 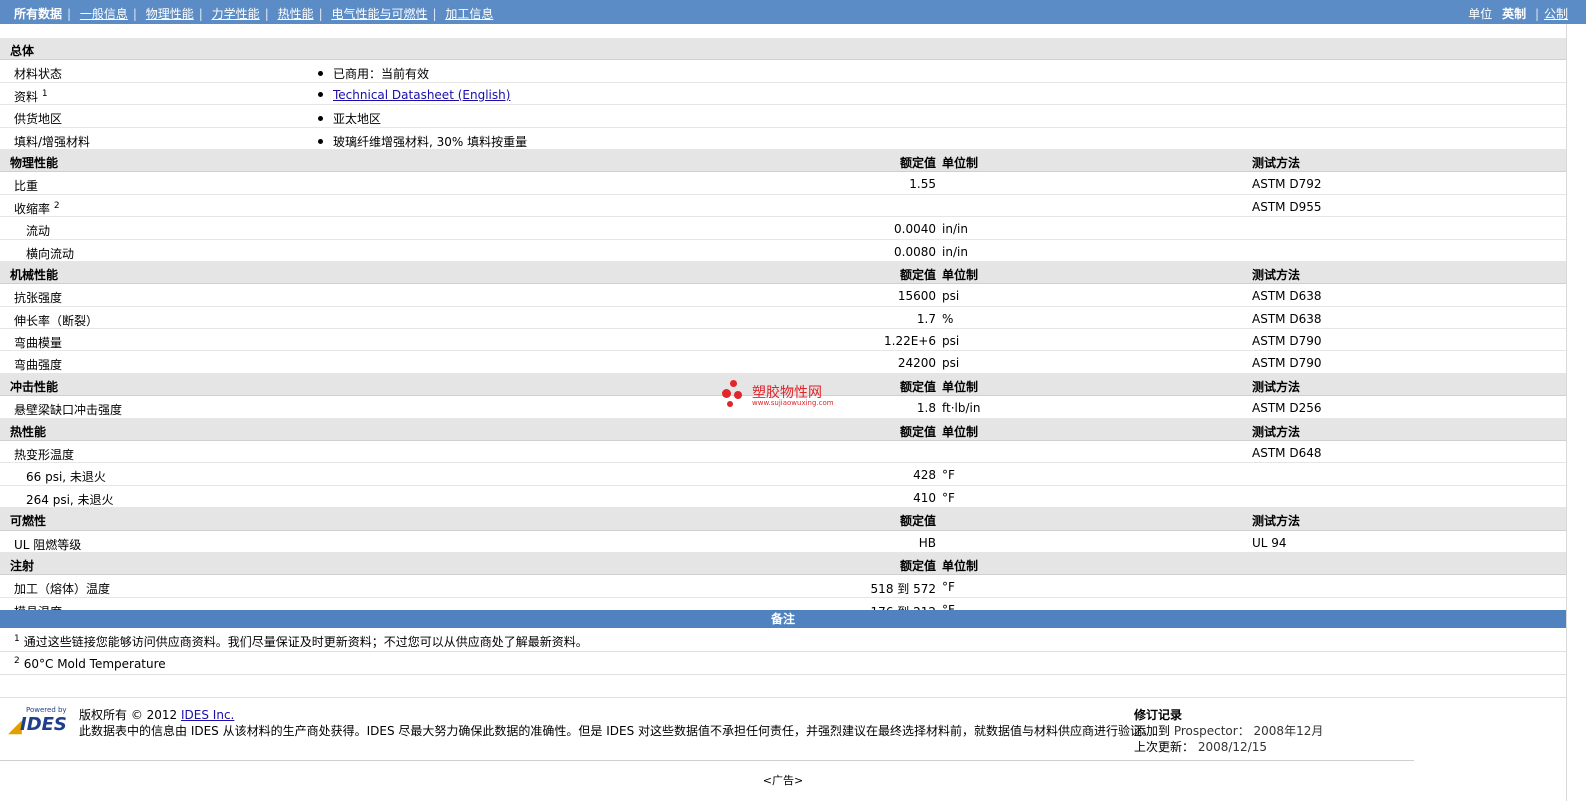 What do you see at coordinates (68, 410) in the screenshot?
I see `row-label: 悬壁梁缺口冲击强度` at bounding box center [68, 410].